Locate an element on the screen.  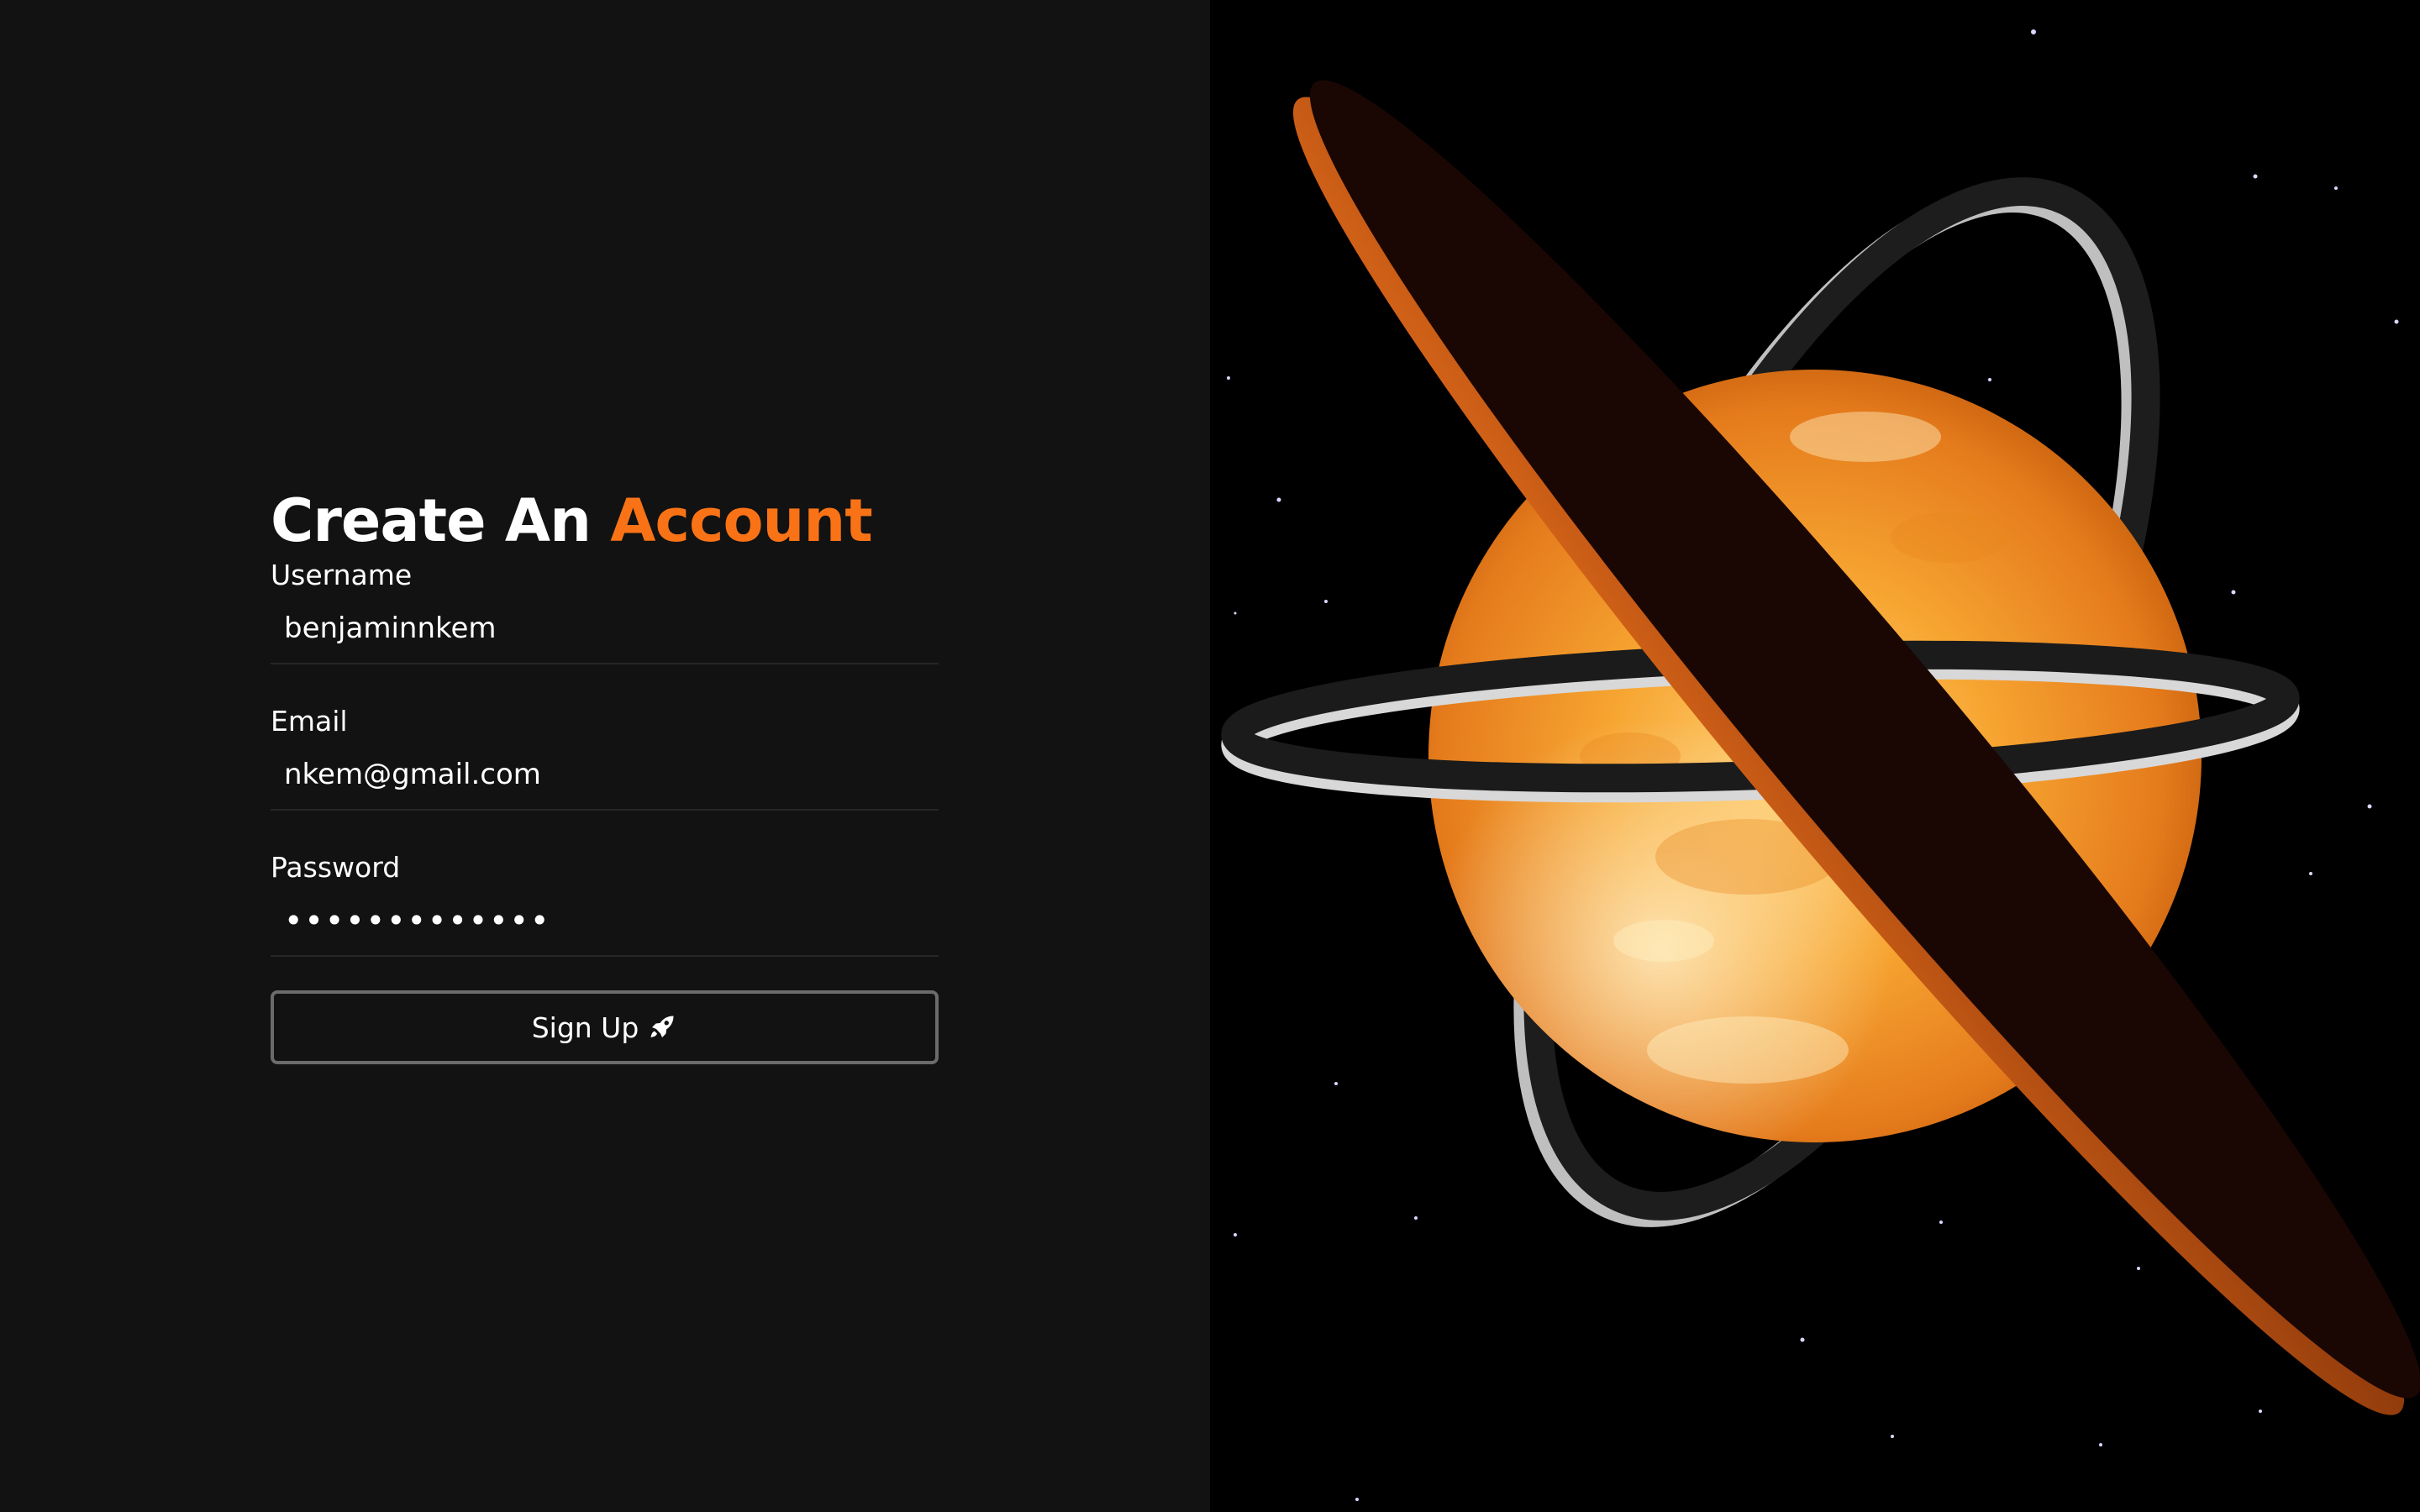
password-label: Password is located at coordinates (336, 867).